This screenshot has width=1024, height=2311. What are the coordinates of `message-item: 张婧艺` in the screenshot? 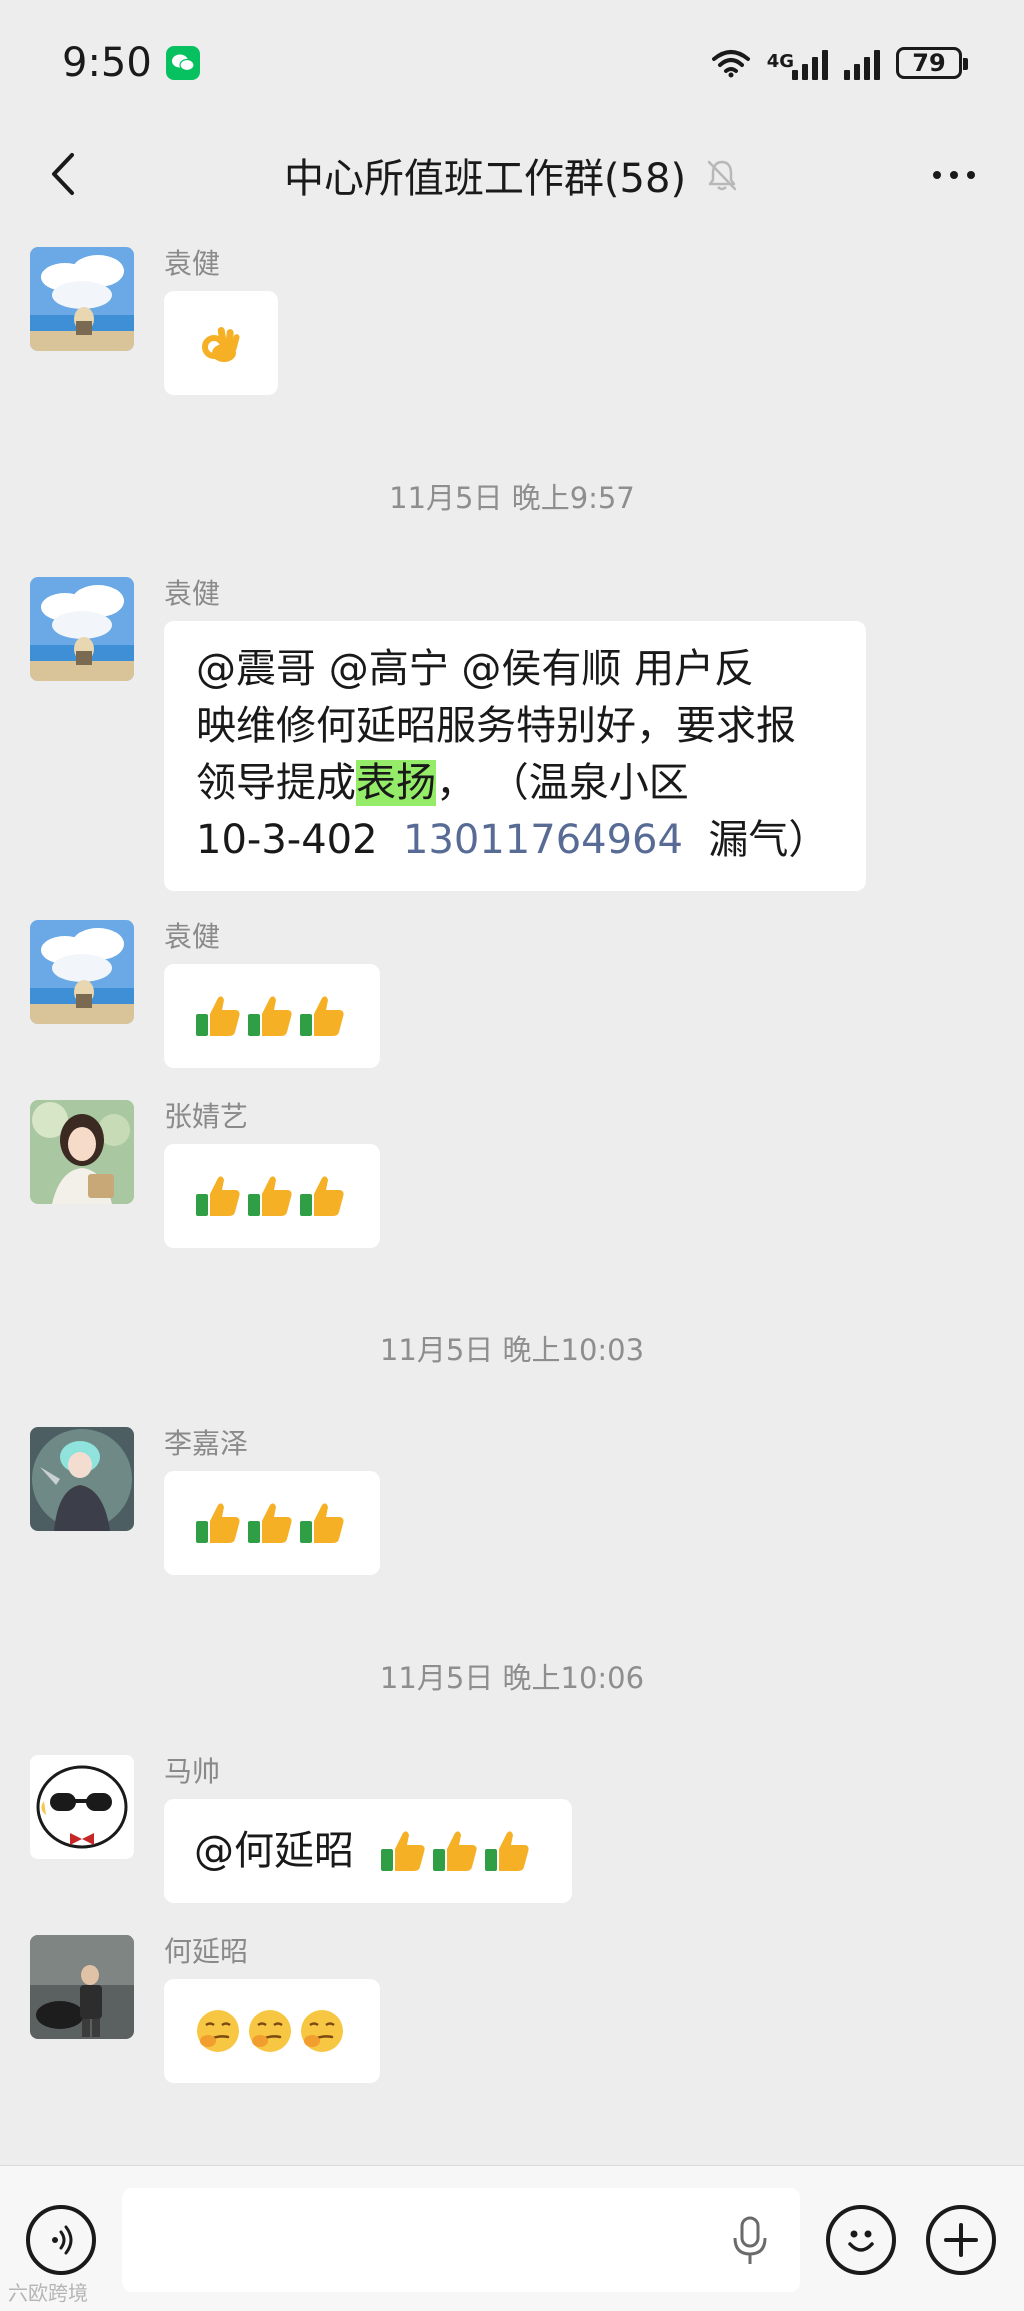 It's located at (205, 1174).